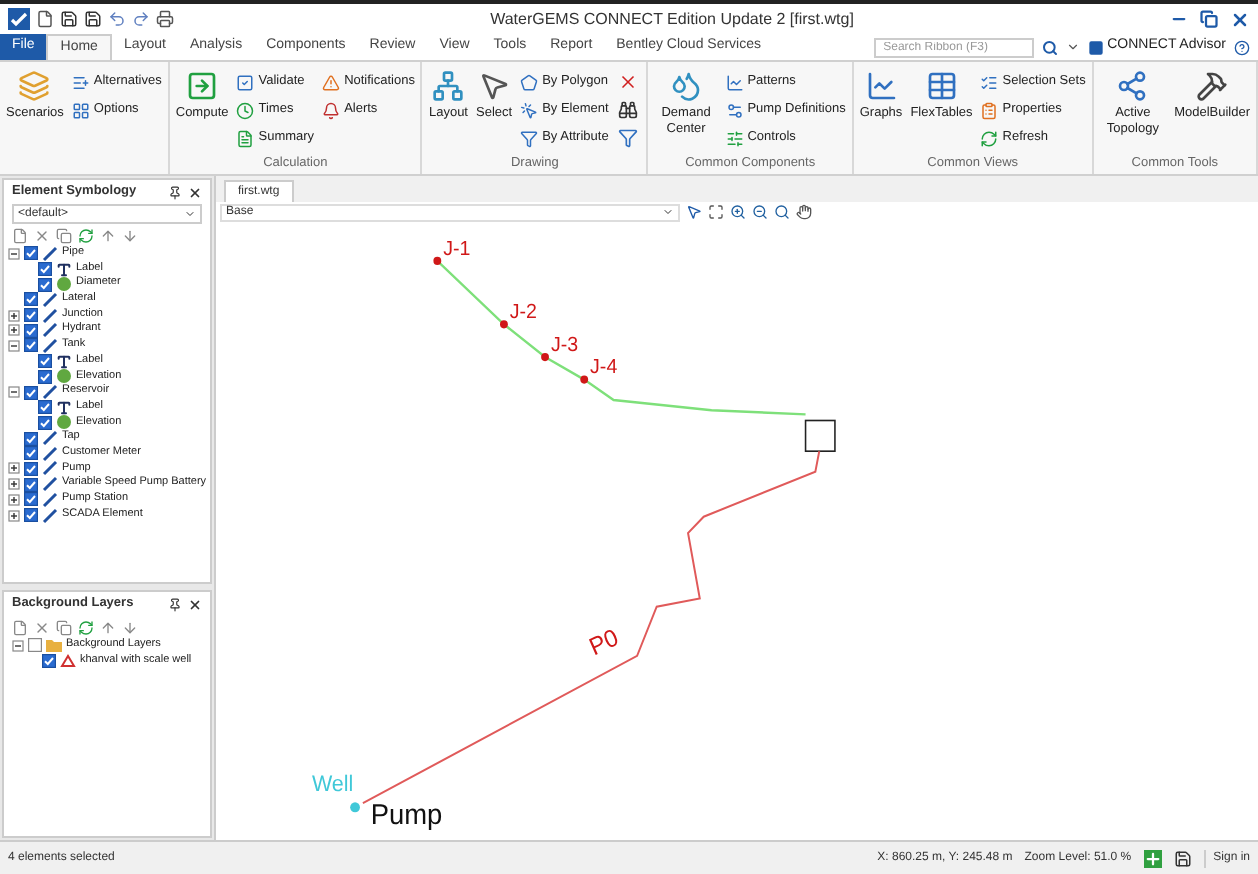 The width and height of the screenshot is (1258, 874). What do you see at coordinates (804, 212) in the screenshot?
I see `pan-icon` at bounding box center [804, 212].